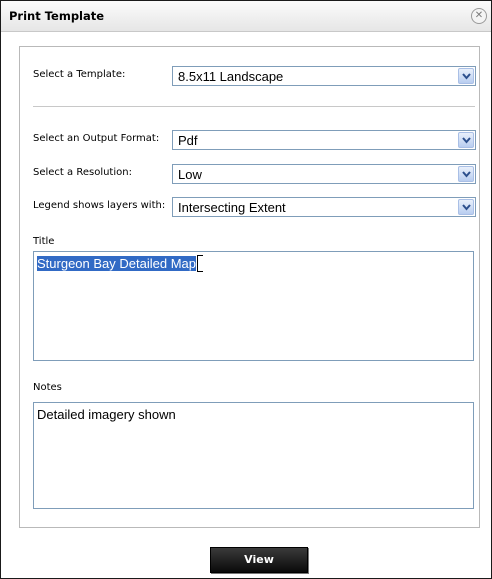 This screenshot has width=492, height=579. I want to click on dialog-title: Print Template, so click(57, 16).